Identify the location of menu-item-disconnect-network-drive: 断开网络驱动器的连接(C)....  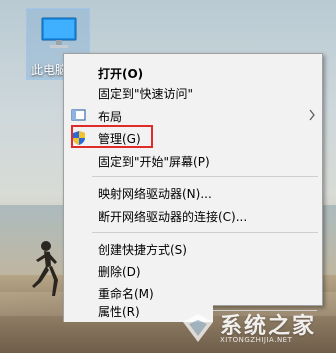
(193, 216).